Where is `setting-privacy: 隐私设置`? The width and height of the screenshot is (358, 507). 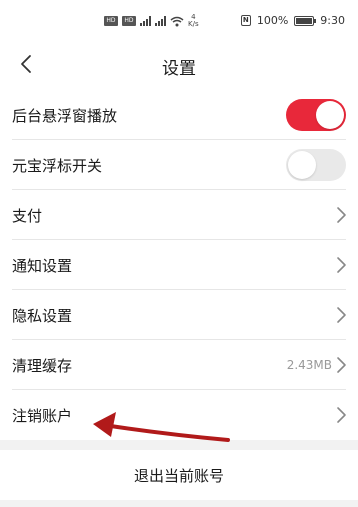 setting-privacy: 隐私设置 is located at coordinates (179, 315).